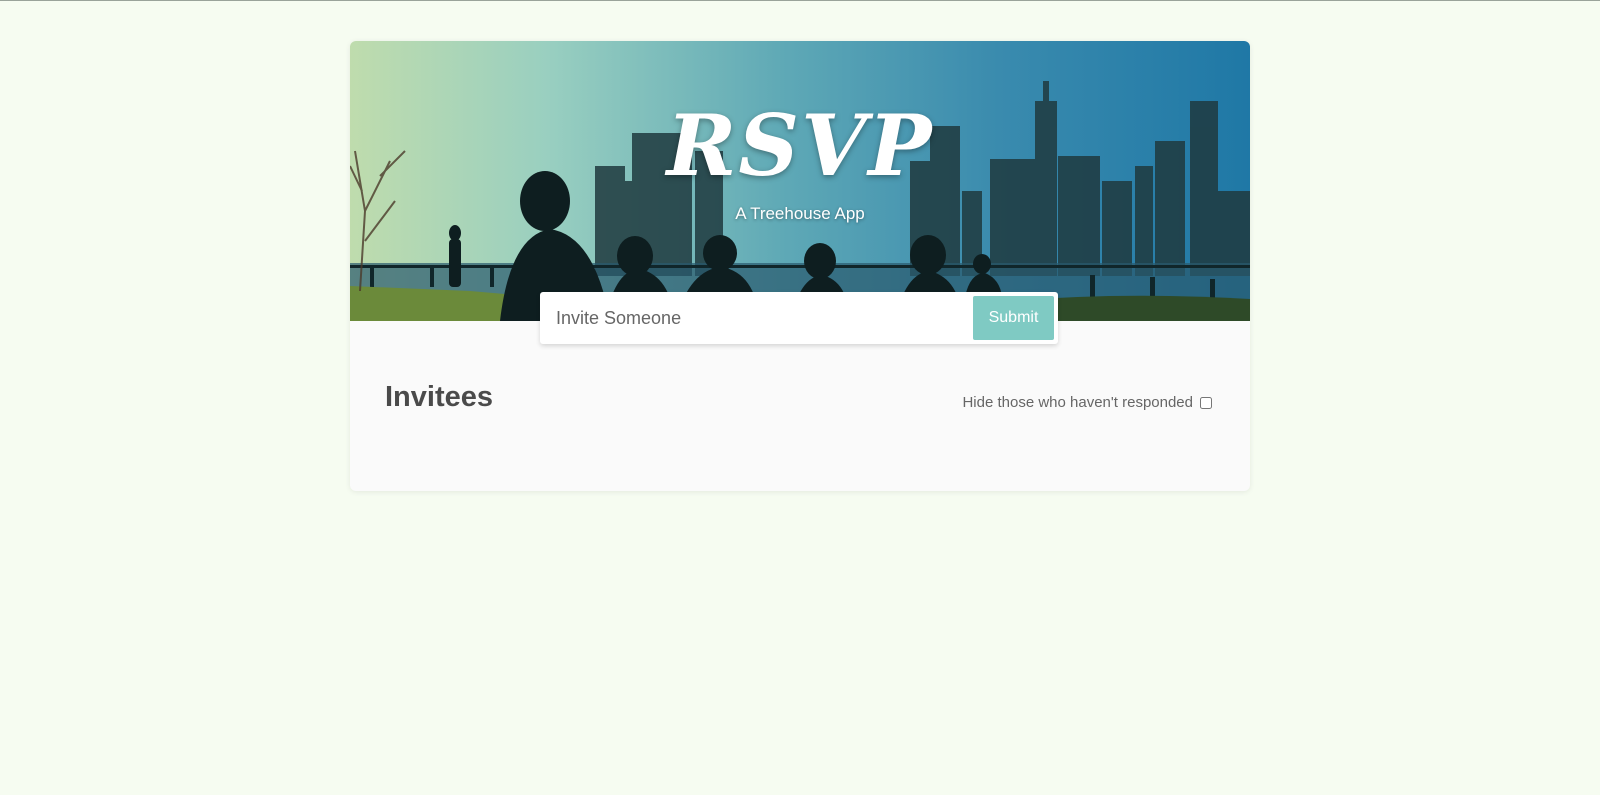 This screenshot has width=1600, height=795. What do you see at coordinates (1206, 402) in the screenshot?
I see `hide-unresponded-checkbox` at bounding box center [1206, 402].